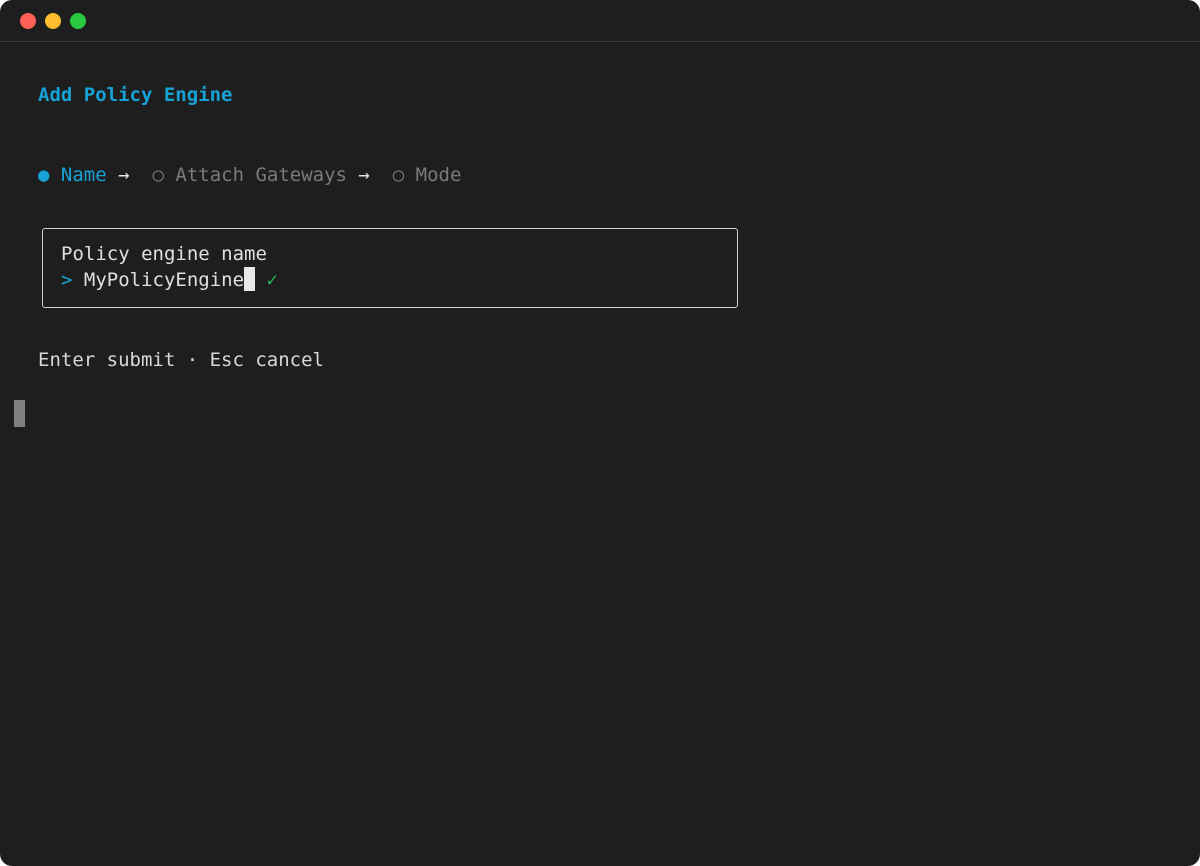 Image resolution: width=1200 pixels, height=866 pixels. Describe the element at coordinates (390, 268) in the screenshot. I see `name-input-box: Policy engine name > MyPolicyEngine ✓` at that location.